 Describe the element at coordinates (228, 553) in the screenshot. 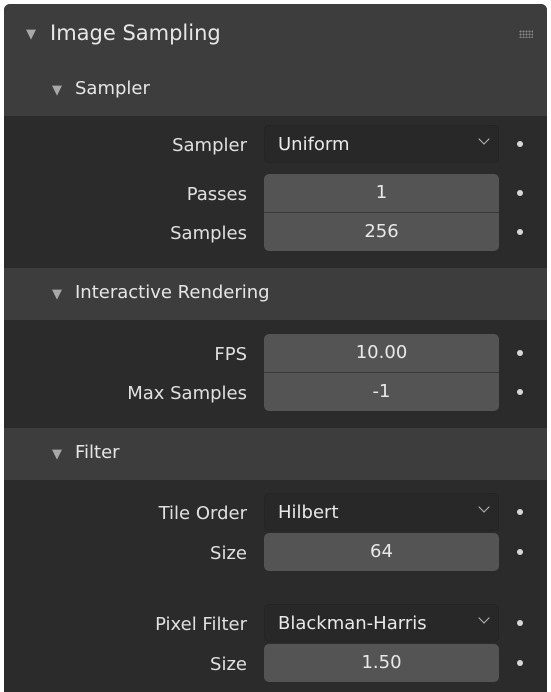

I see `tile-size-label: Size` at that location.